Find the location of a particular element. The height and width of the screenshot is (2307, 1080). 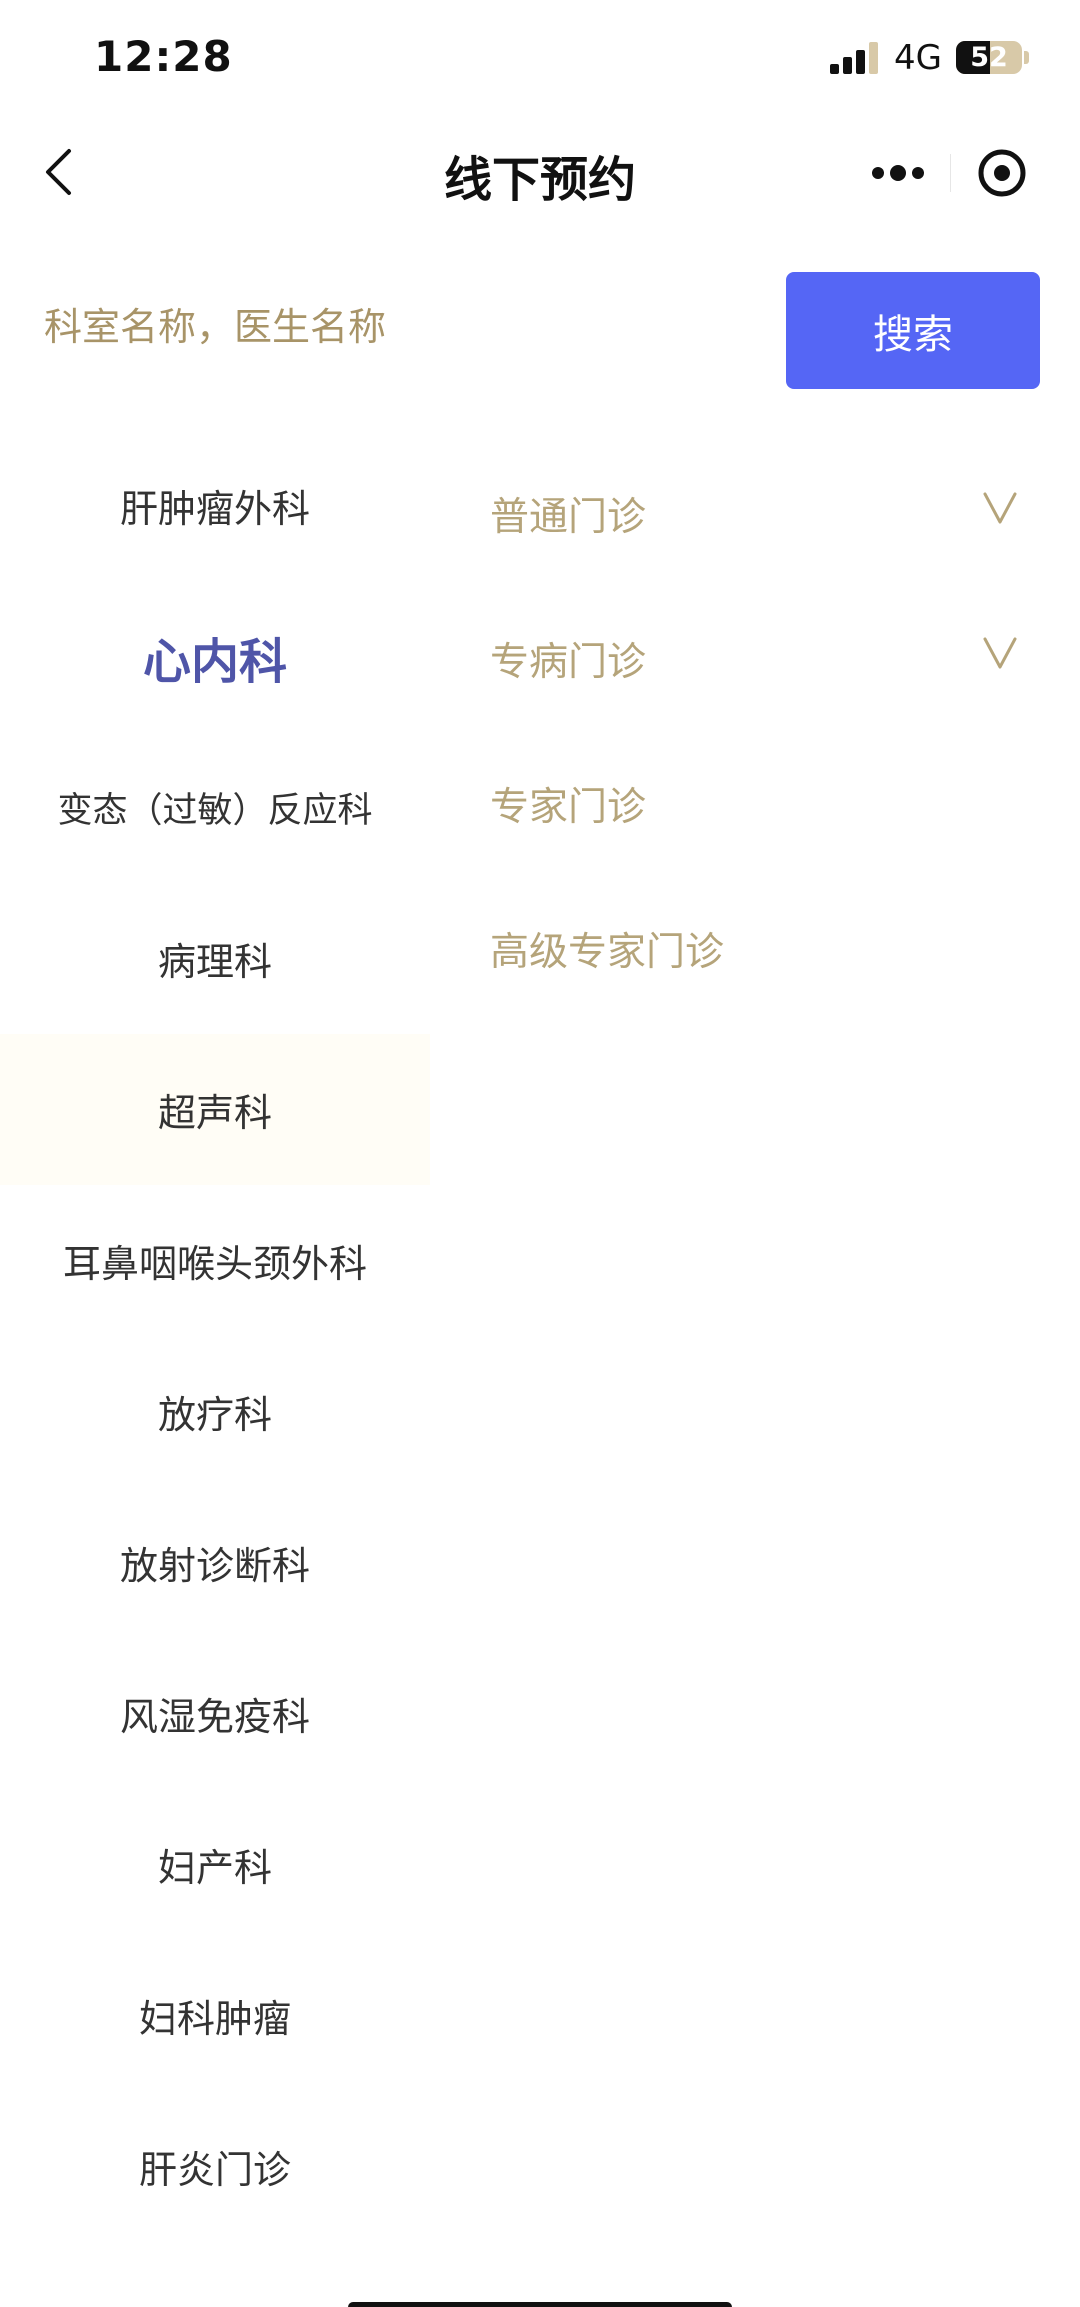

department-item: 变态（过敏）反应科 is located at coordinates (215, 807).